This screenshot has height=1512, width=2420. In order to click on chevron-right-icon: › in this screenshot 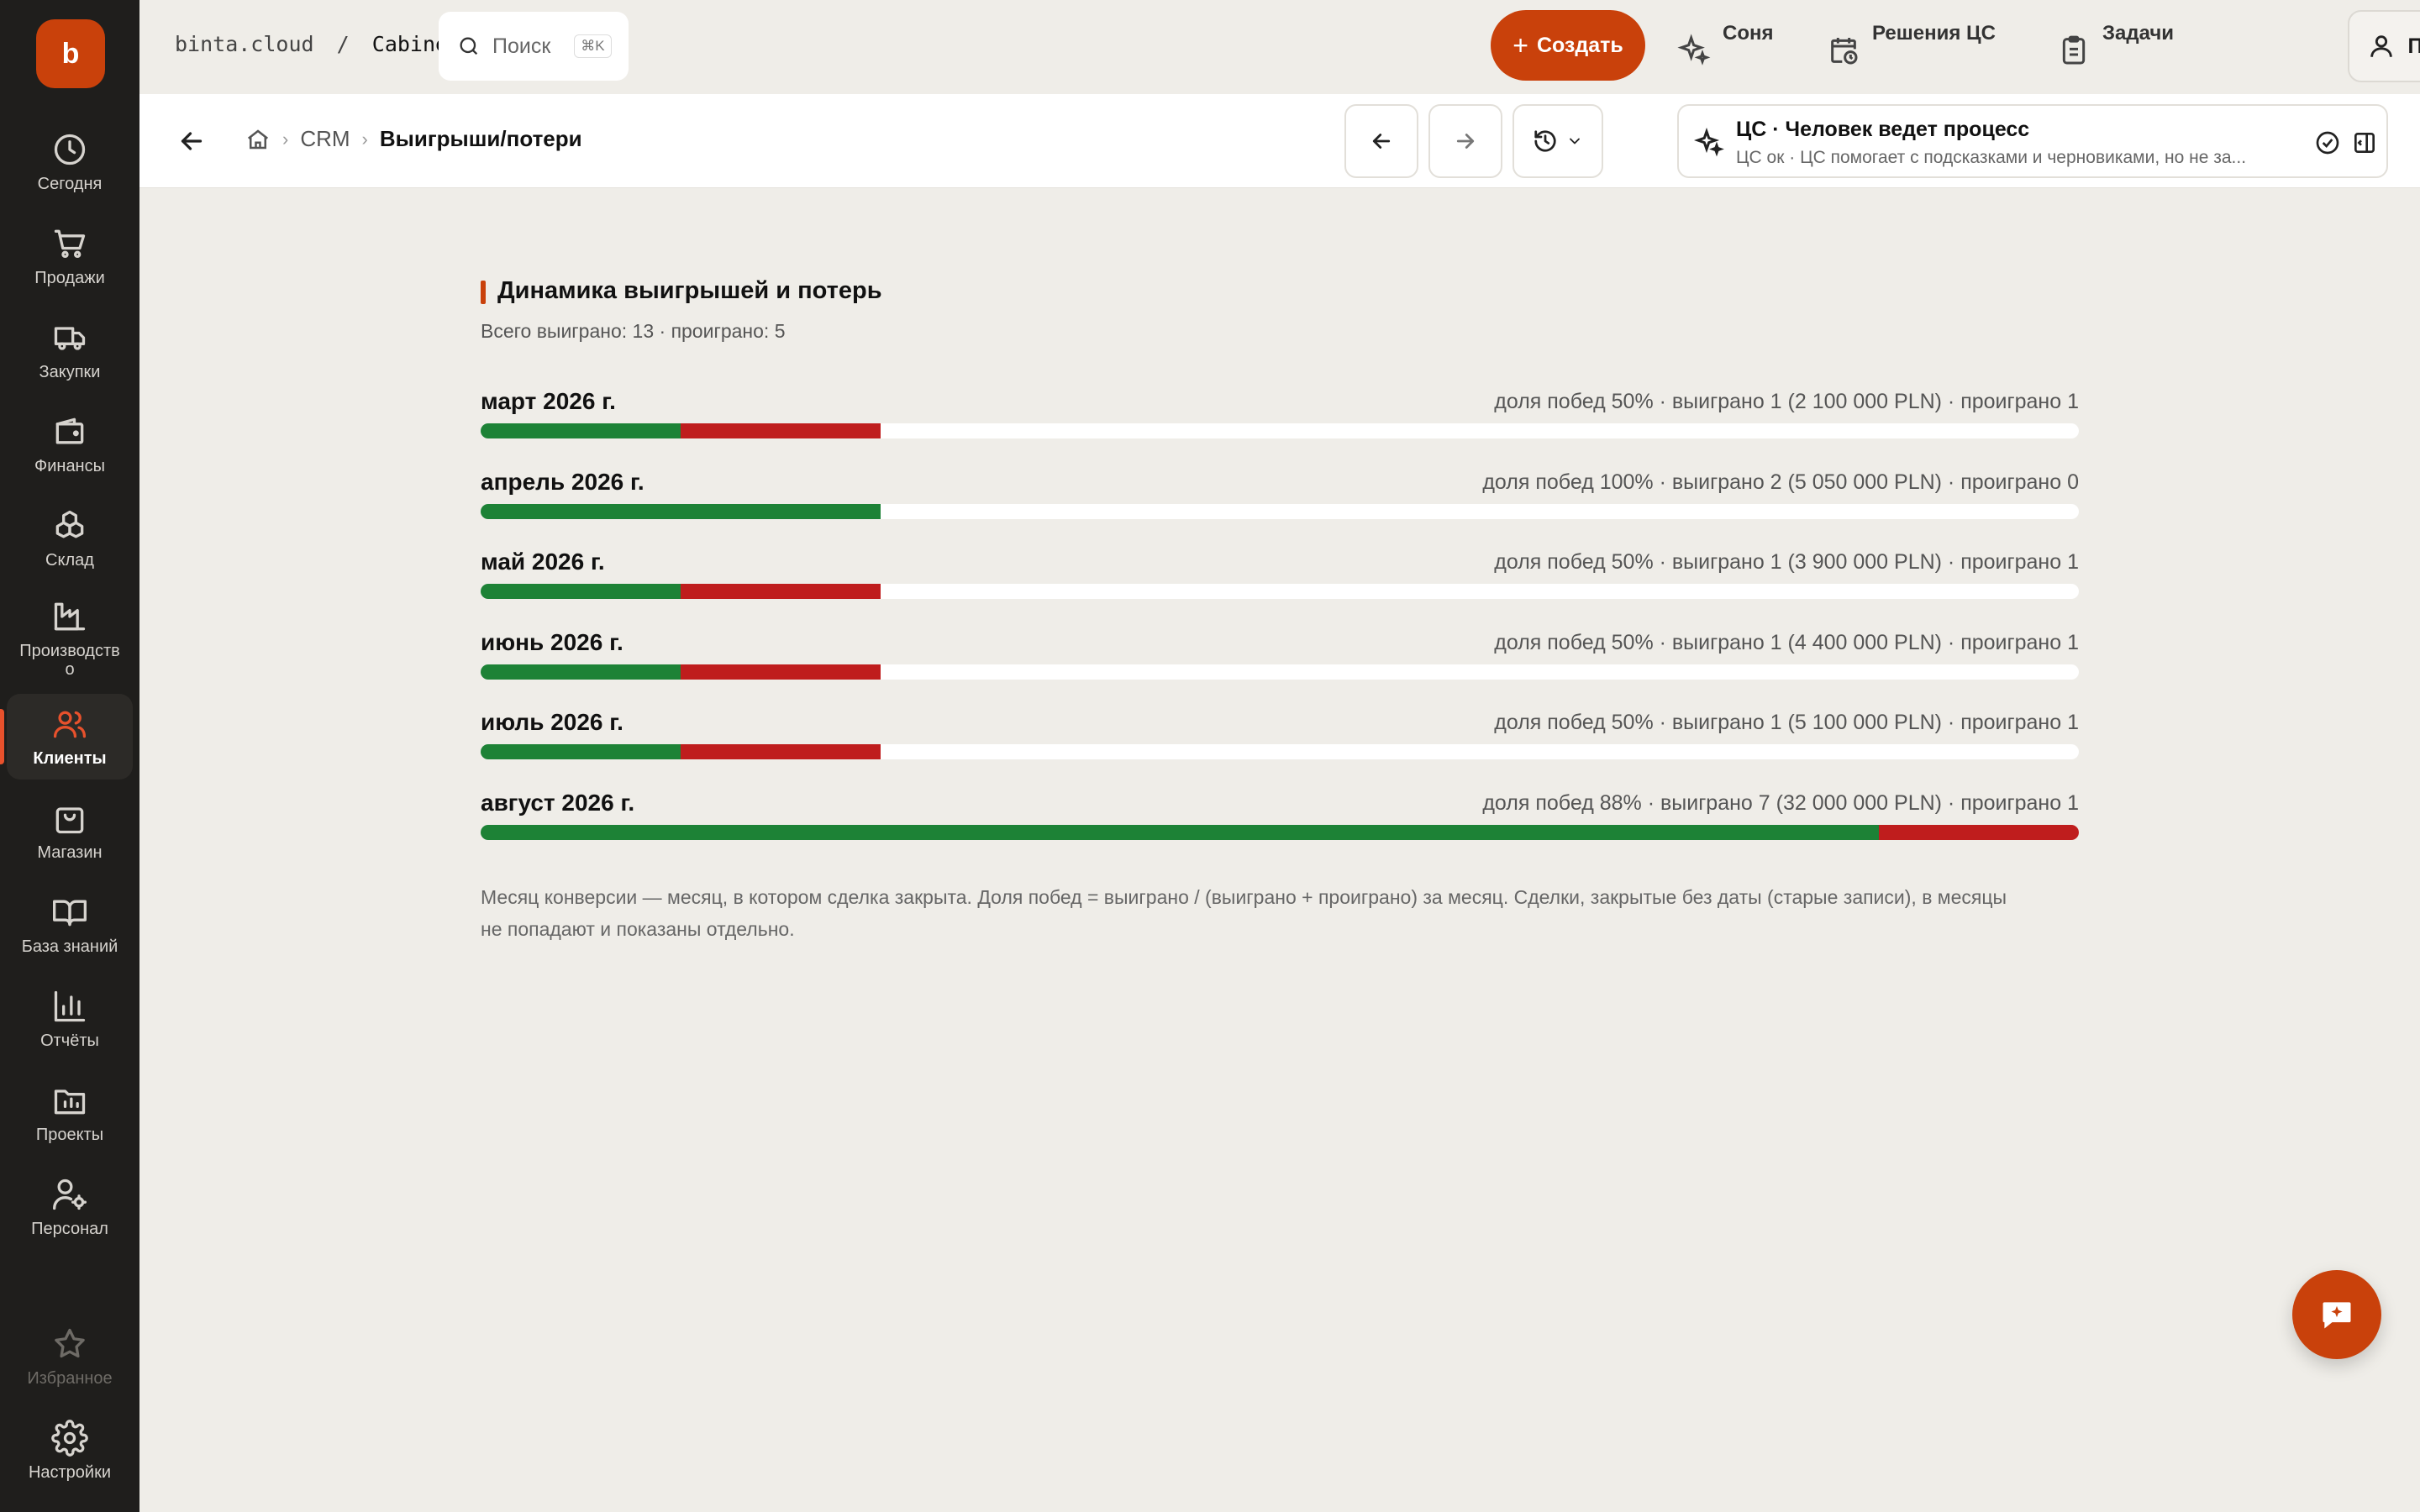, I will do `click(364, 139)`.